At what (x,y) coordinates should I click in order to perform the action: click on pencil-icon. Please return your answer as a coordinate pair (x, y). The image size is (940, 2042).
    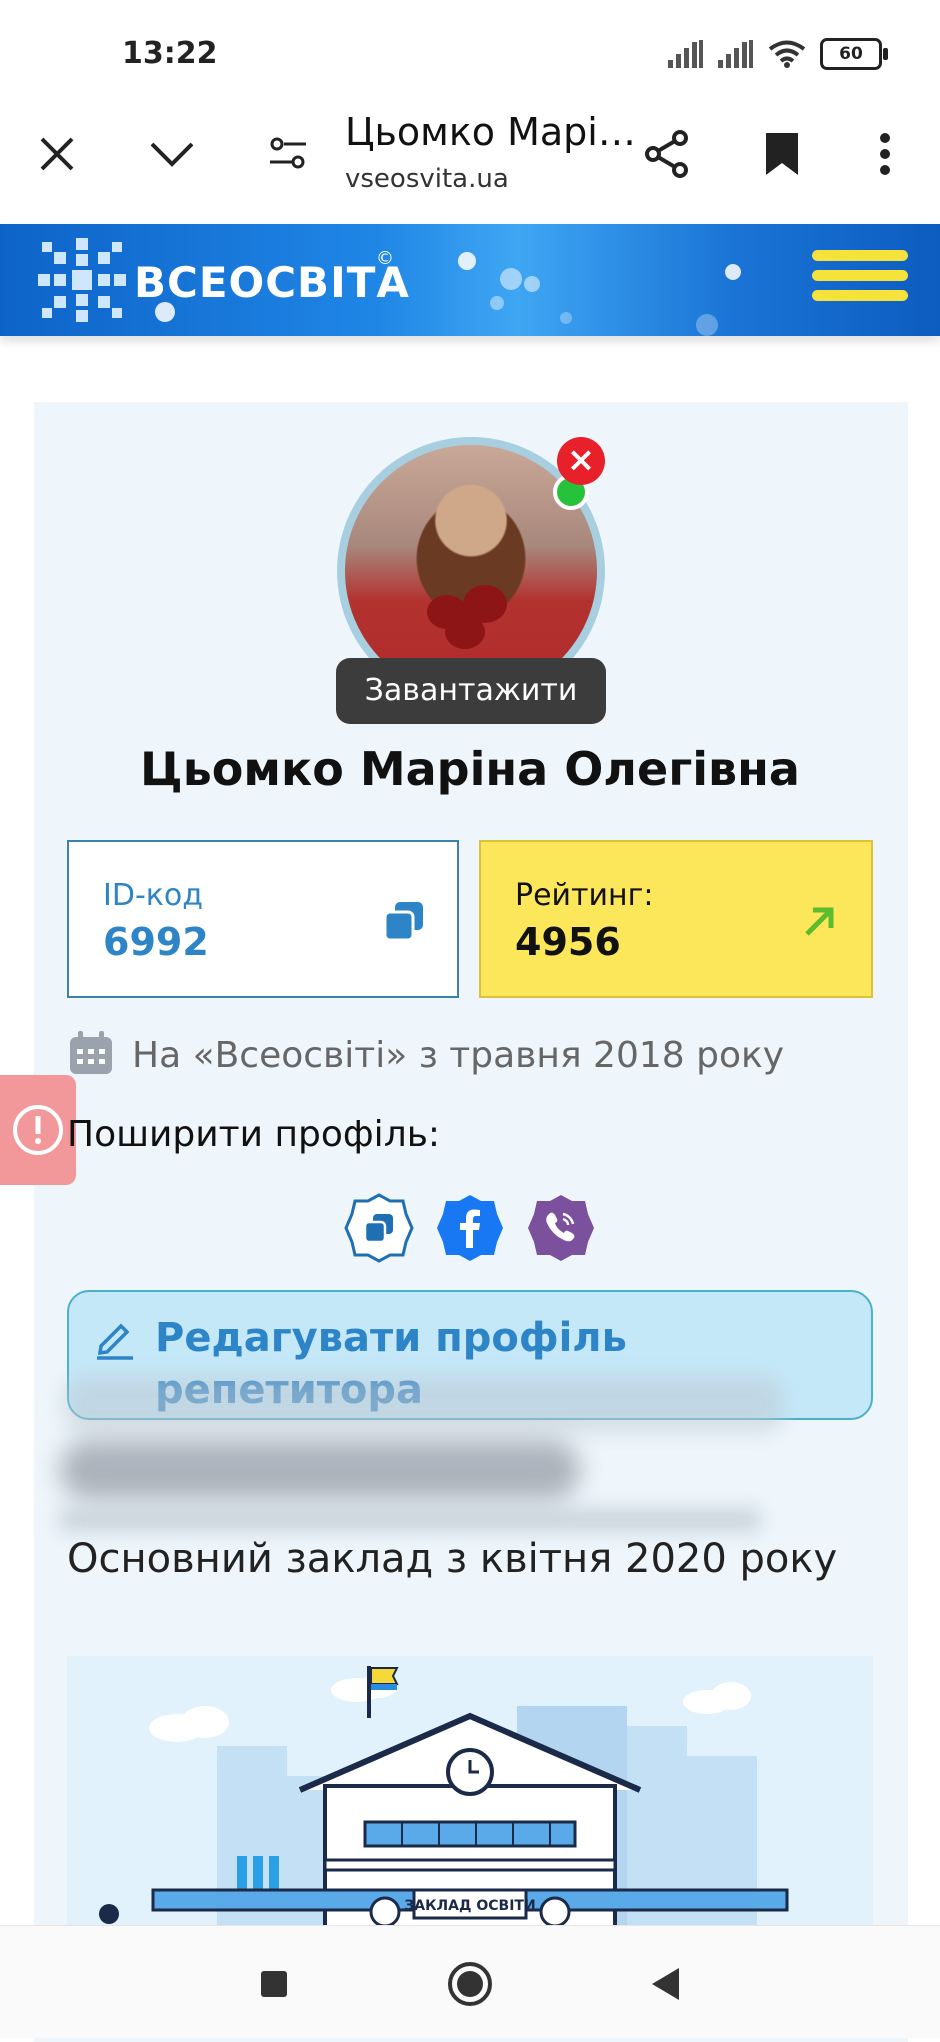
    Looking at the image, I should click on (115, 1341).